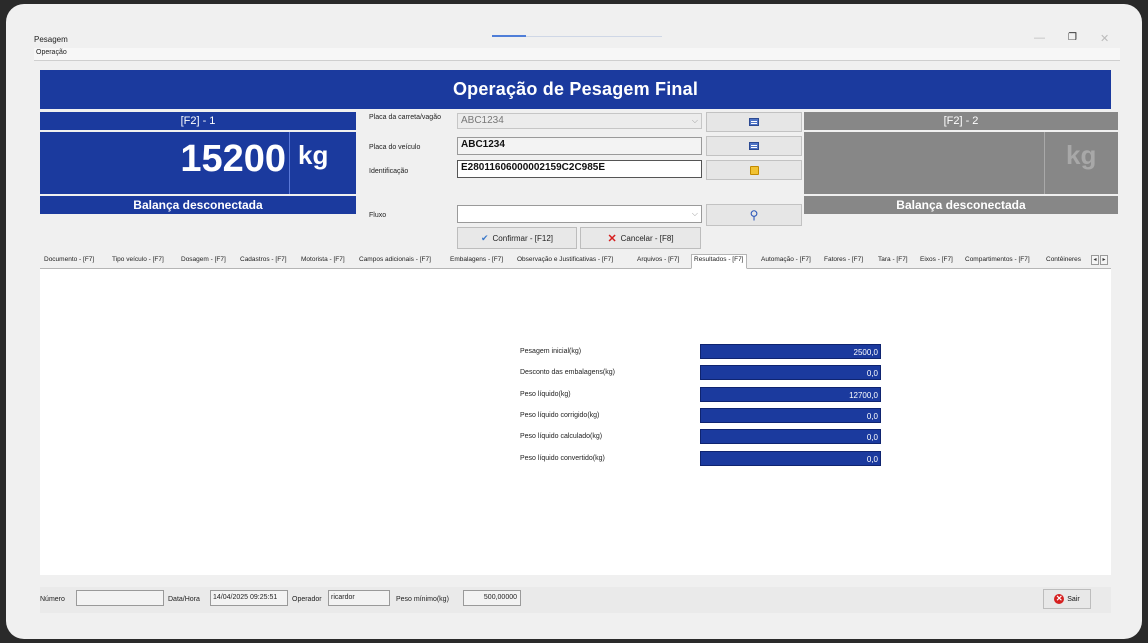  What do you see at coordinates (359, 598) in the screenshot?
I see `operator-field: ricardor` at bounding box center [359, 598].